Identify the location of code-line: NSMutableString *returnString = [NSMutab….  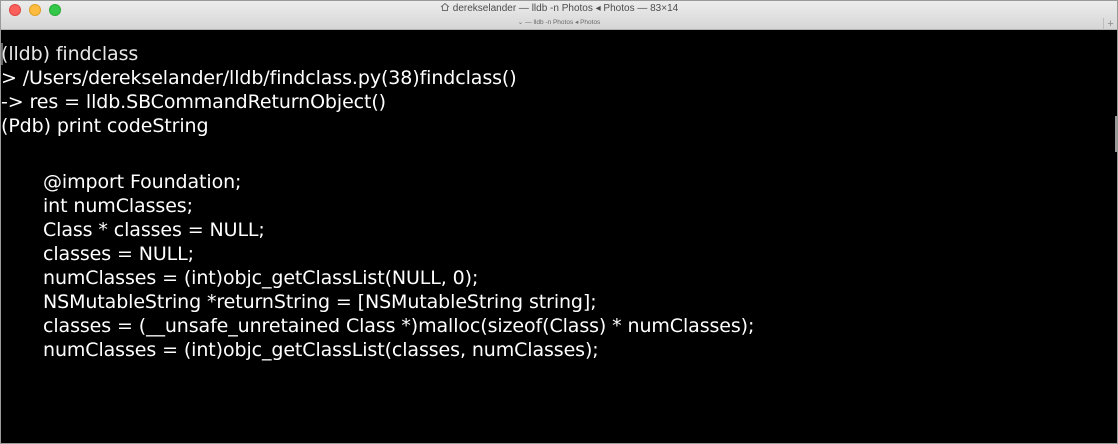
(320, 302).